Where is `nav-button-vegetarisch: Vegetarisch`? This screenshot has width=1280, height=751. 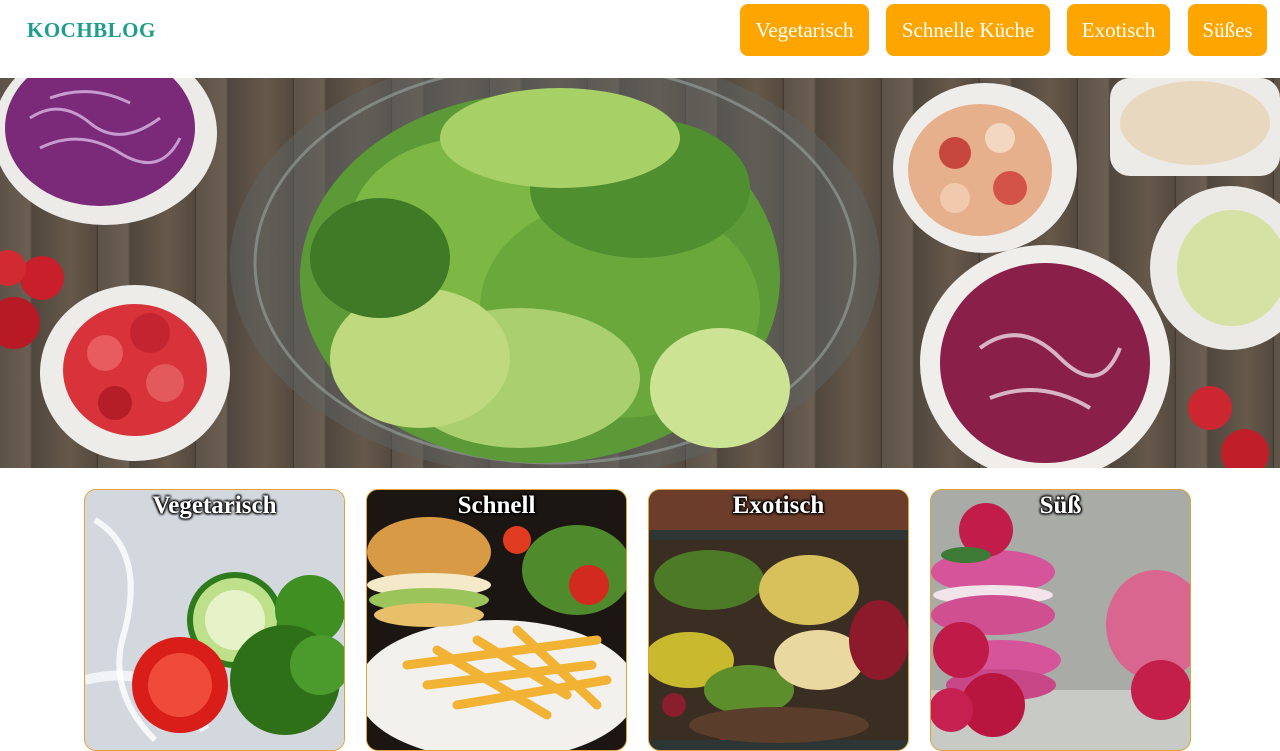 nav-button-vegetarisch: Vegetarisch is located at coordinates (804, 30).